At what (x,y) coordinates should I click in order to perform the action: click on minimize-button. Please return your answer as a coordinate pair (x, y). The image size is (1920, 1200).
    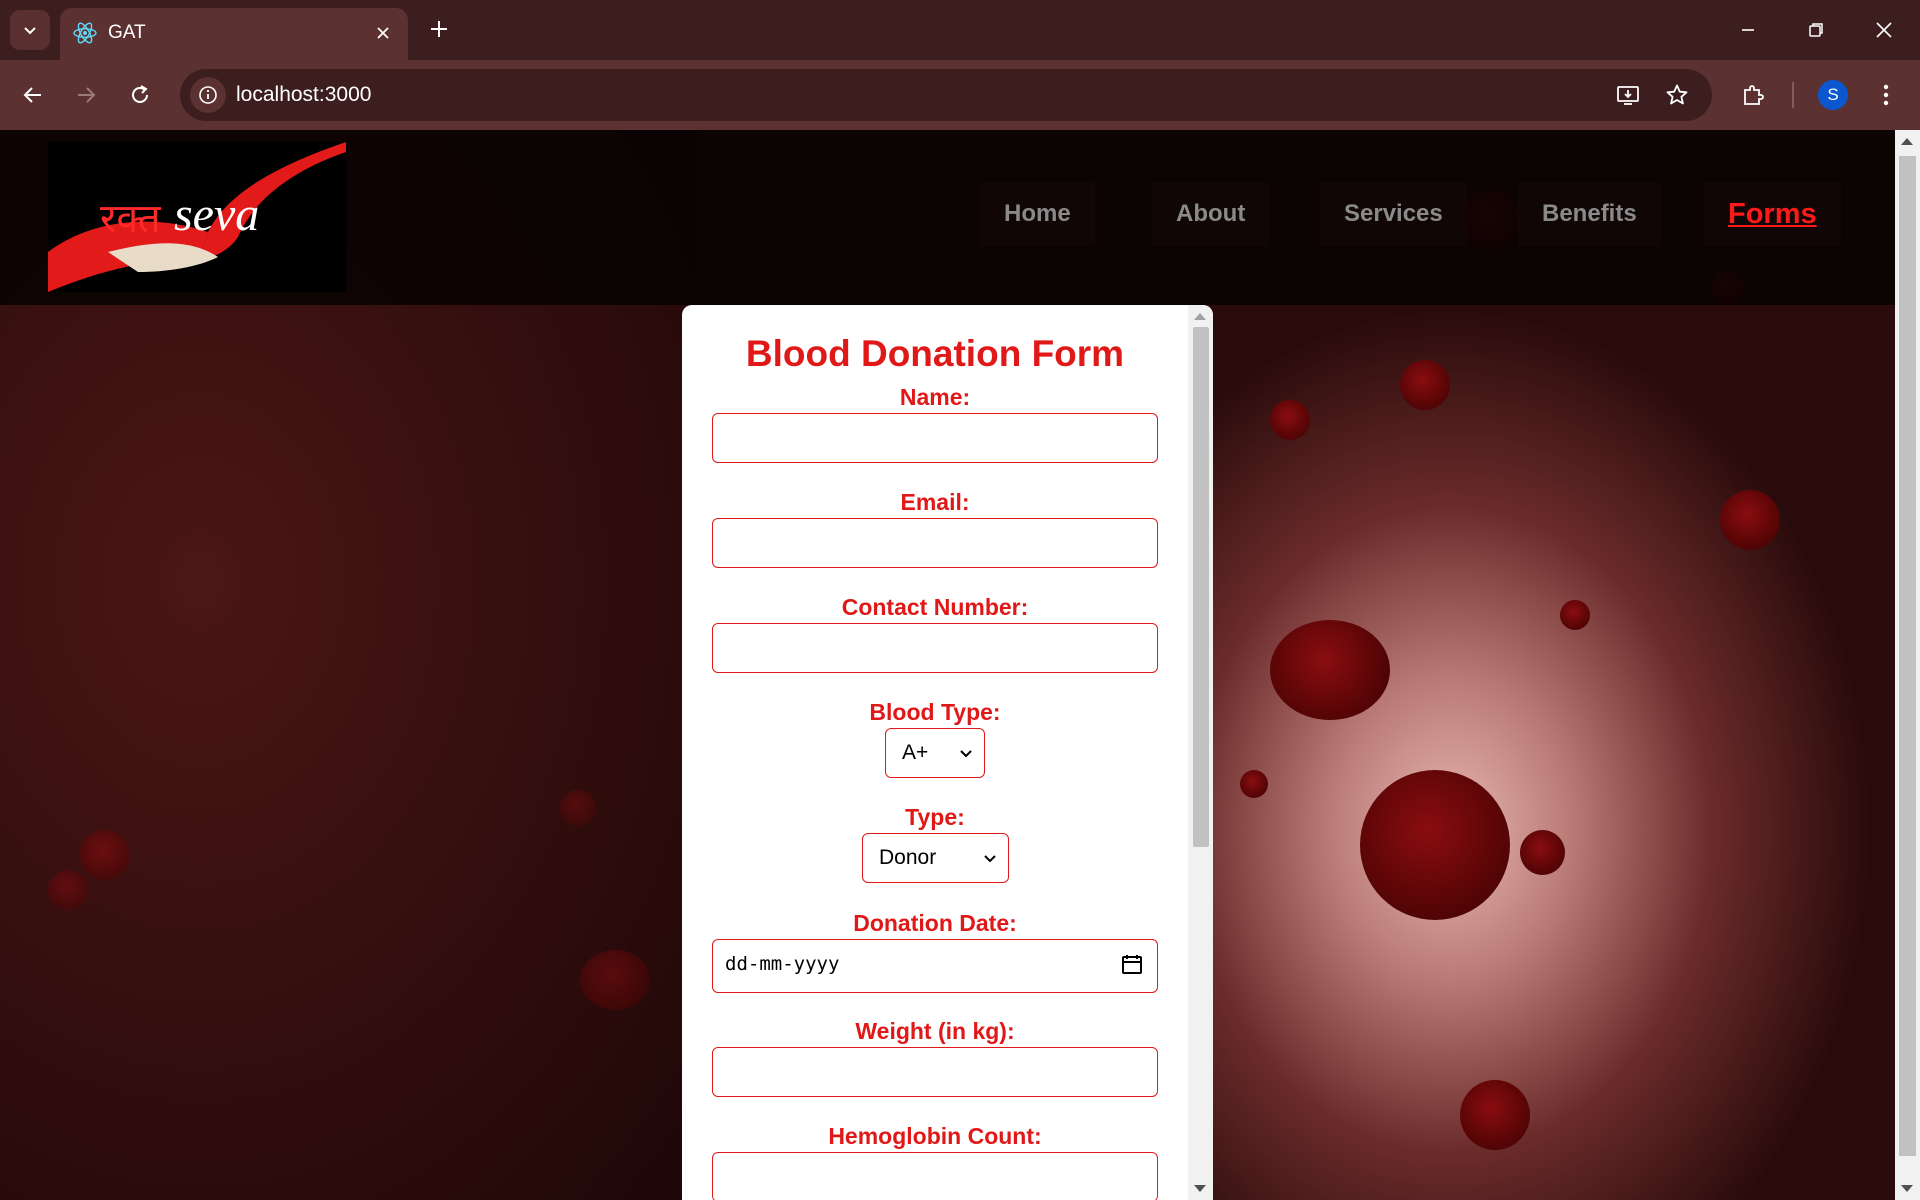
    Looking at the image, I should click on (1748, 30).